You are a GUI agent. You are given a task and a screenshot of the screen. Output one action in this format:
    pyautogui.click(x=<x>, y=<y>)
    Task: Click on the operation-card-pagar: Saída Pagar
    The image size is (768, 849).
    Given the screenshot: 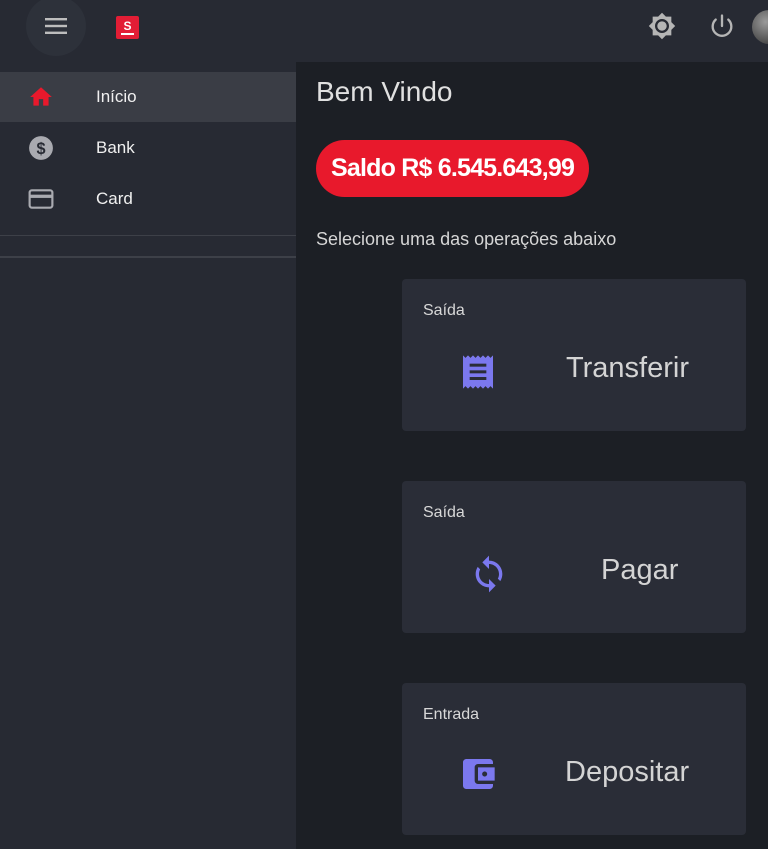 What is the action you would take?
    pyautogui.click(x=574, y=557)
    